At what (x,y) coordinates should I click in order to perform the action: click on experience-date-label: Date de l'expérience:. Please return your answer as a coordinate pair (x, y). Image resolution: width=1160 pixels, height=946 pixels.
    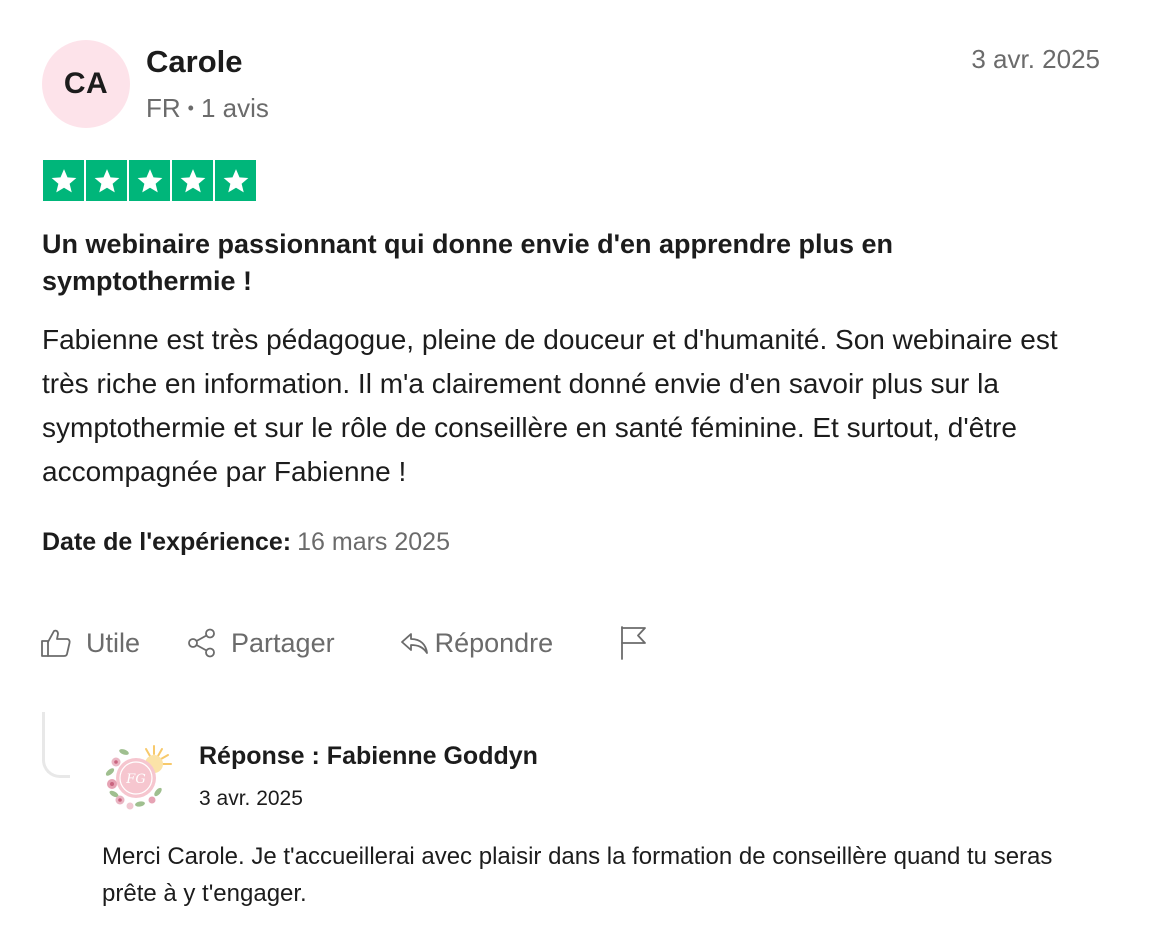
    Looking at the image, I should click on (167, 542).